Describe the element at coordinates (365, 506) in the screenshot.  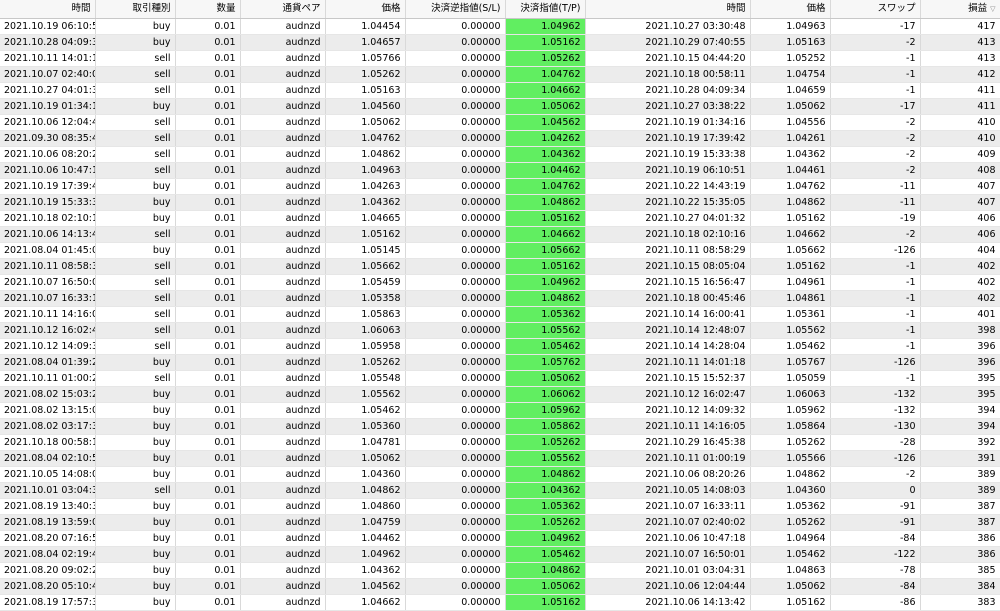
I see `cell-open-price: 1.04860` at that location.